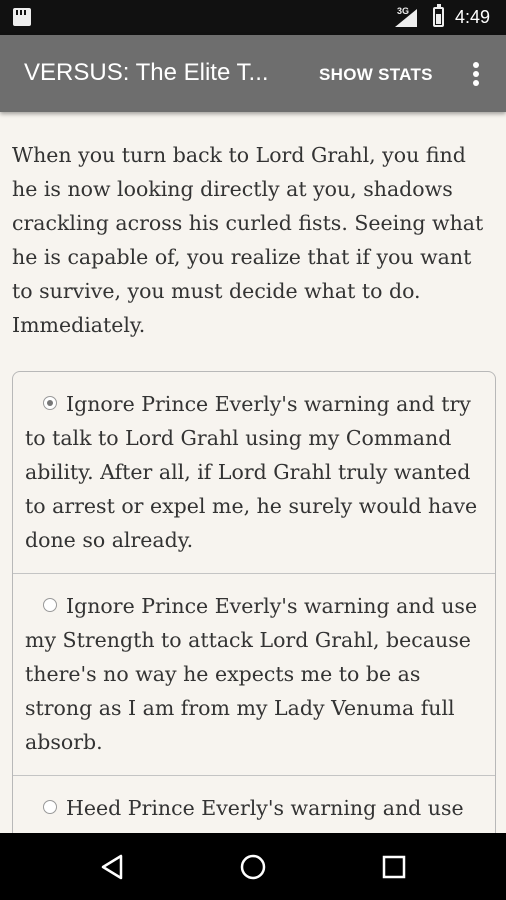 This screenshot has width=506, height=900. I want to click on app-bar: VERSUS: The Elite T... SHOW STATS, so click(253, 73).